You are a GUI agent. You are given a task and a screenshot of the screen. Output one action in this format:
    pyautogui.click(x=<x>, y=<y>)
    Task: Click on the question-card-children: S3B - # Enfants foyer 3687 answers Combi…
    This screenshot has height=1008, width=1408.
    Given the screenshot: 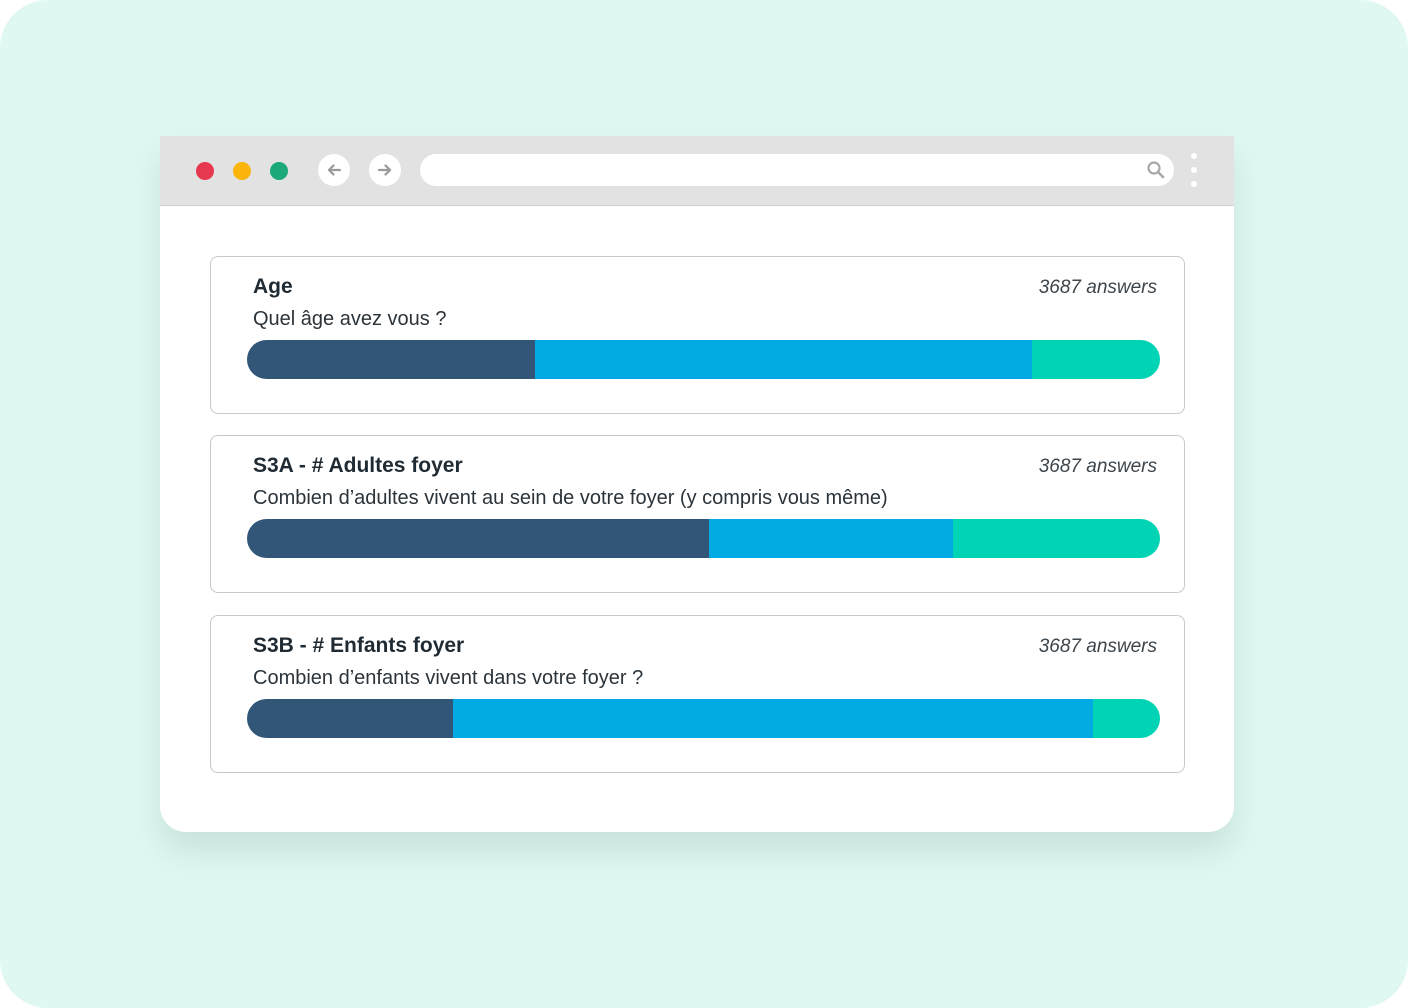 What is the action you would take?
    pyautogui.click(x=697, y=694)
    